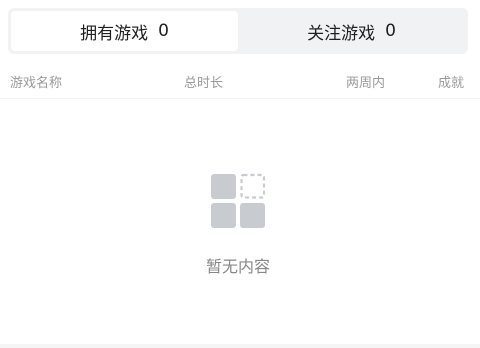 Image resolution: width=480 pixels, height=348 pixels. I want to click on header-divider, so click(240, 98).